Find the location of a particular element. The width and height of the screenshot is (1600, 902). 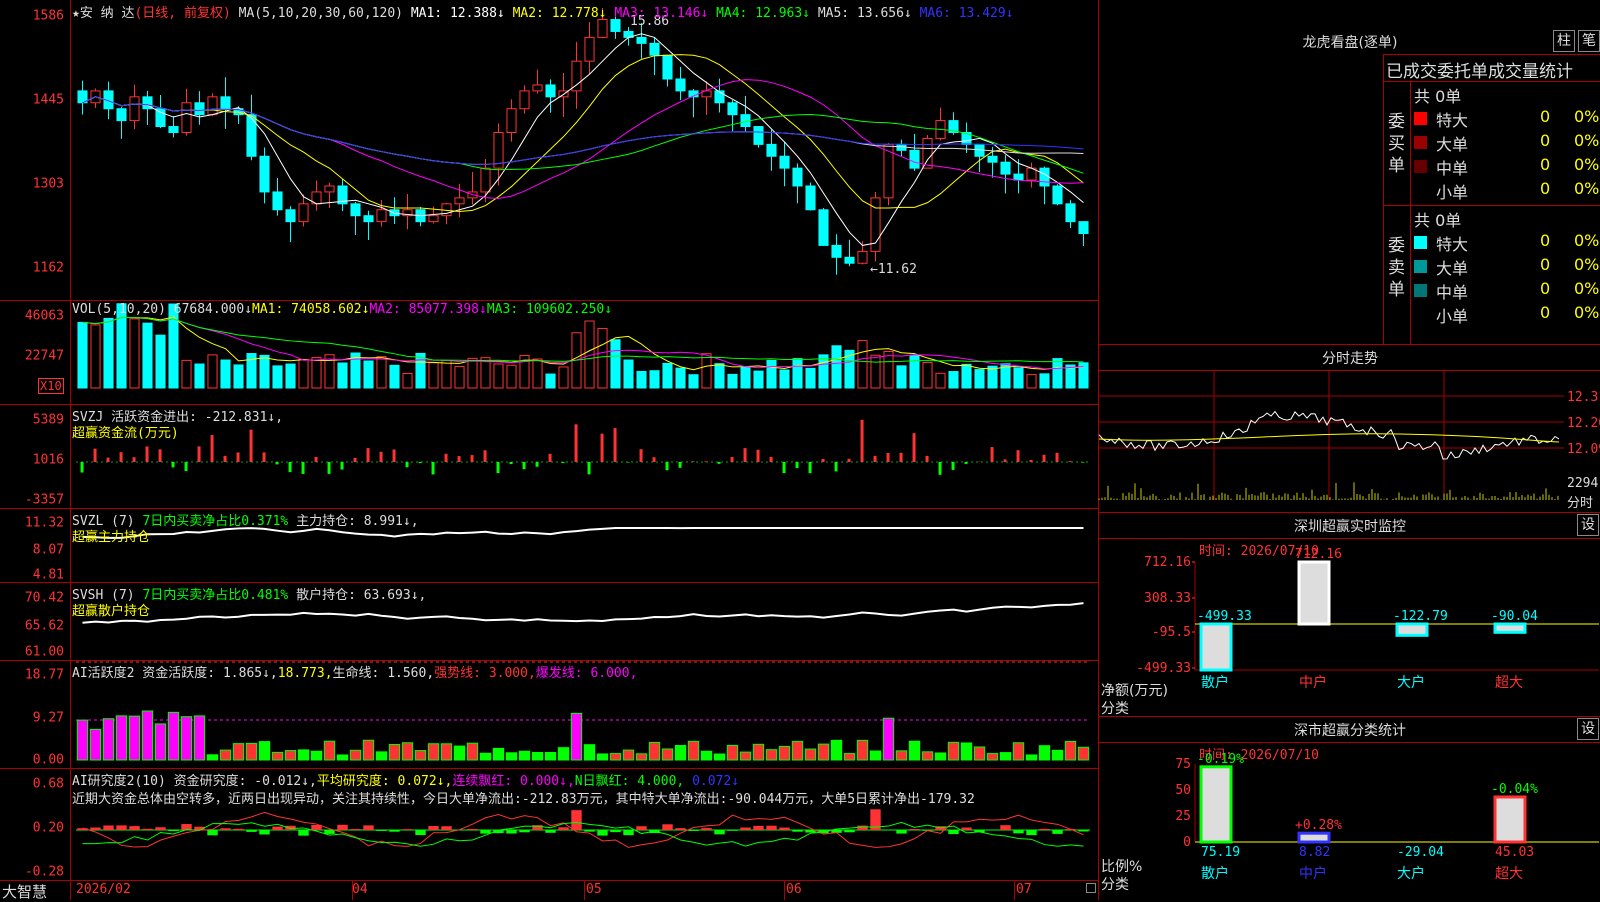

lock-icon is located at coordinates (1091, 888).